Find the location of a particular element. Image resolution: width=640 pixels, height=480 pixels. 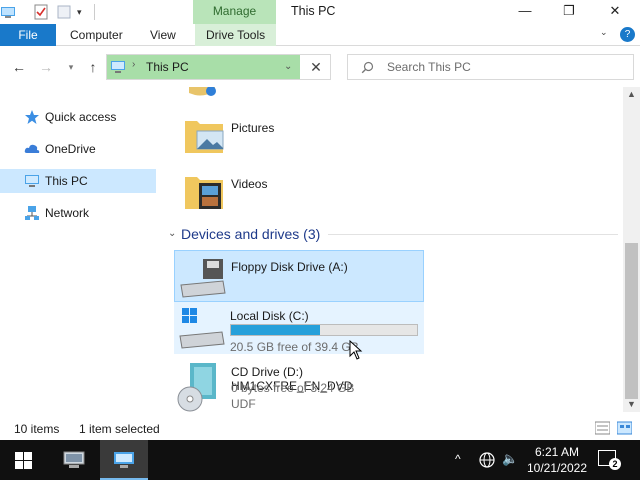

nav-label: This PC is located at coordinates (66, 181).